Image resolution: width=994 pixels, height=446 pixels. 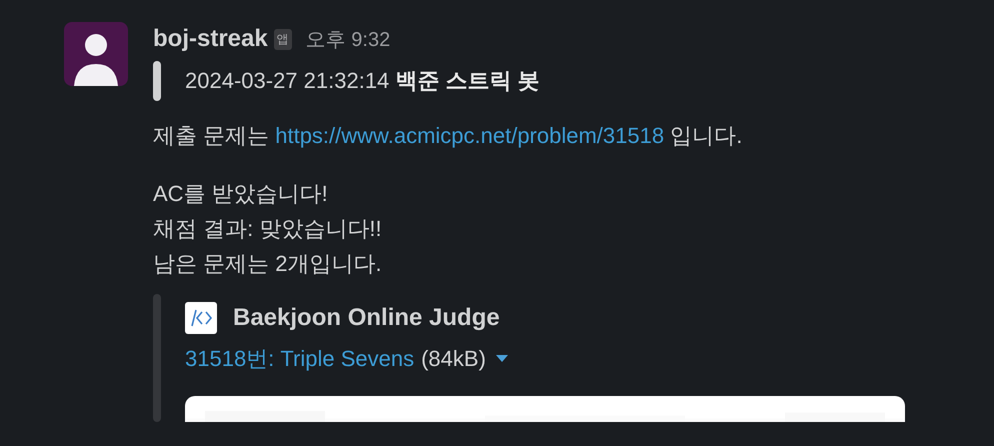 What do you see at coordinates (453, 359) in the screenshot?
I see `file-size: (84kB)` at bounding box center [453, 359].